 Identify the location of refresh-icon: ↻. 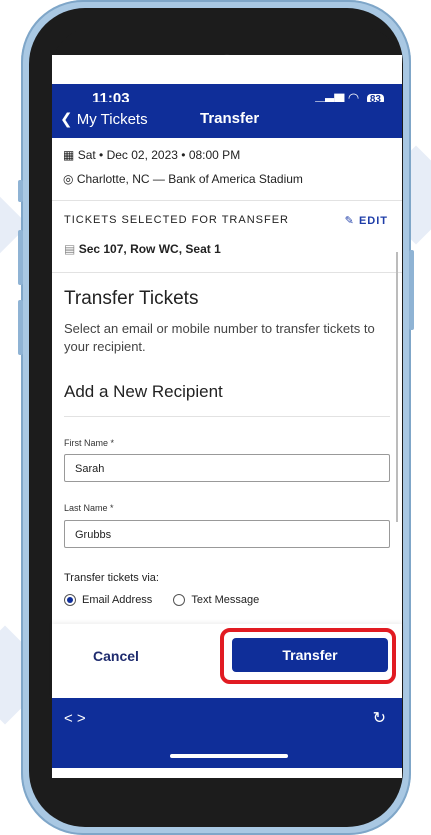
(379, 718).